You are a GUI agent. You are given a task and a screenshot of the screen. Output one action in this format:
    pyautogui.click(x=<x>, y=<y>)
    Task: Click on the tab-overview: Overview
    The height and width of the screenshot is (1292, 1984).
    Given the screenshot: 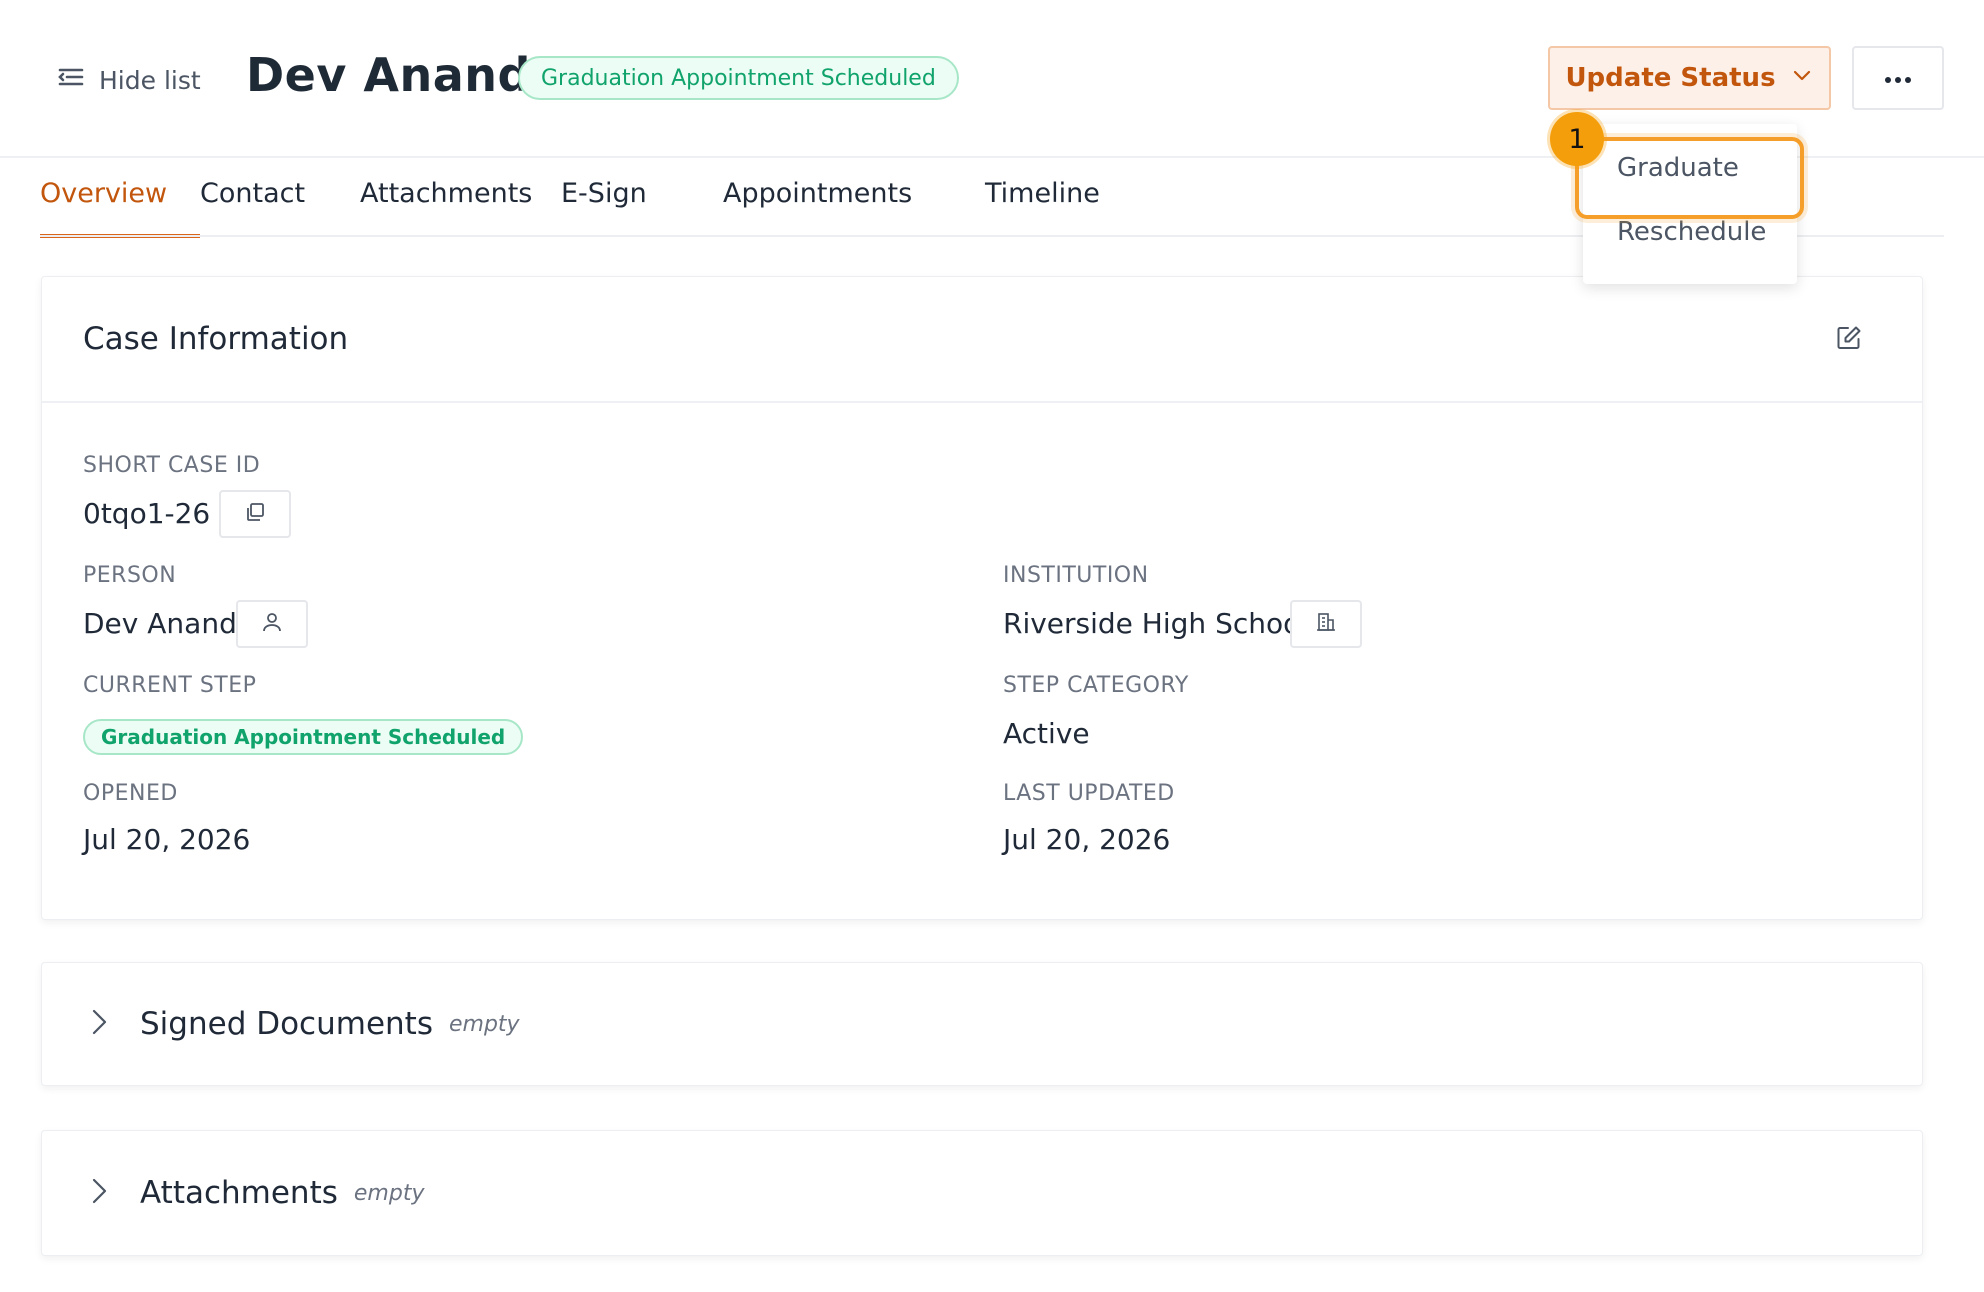 What is the action you would take?
    pyautogui.click(x=120, y=208)
    